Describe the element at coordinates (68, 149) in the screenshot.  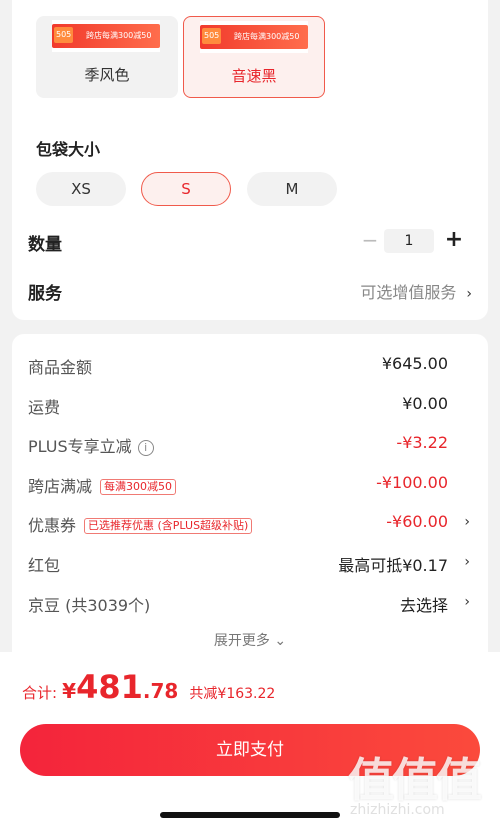
I see `bag-size-title: 包袋大小` at that location.